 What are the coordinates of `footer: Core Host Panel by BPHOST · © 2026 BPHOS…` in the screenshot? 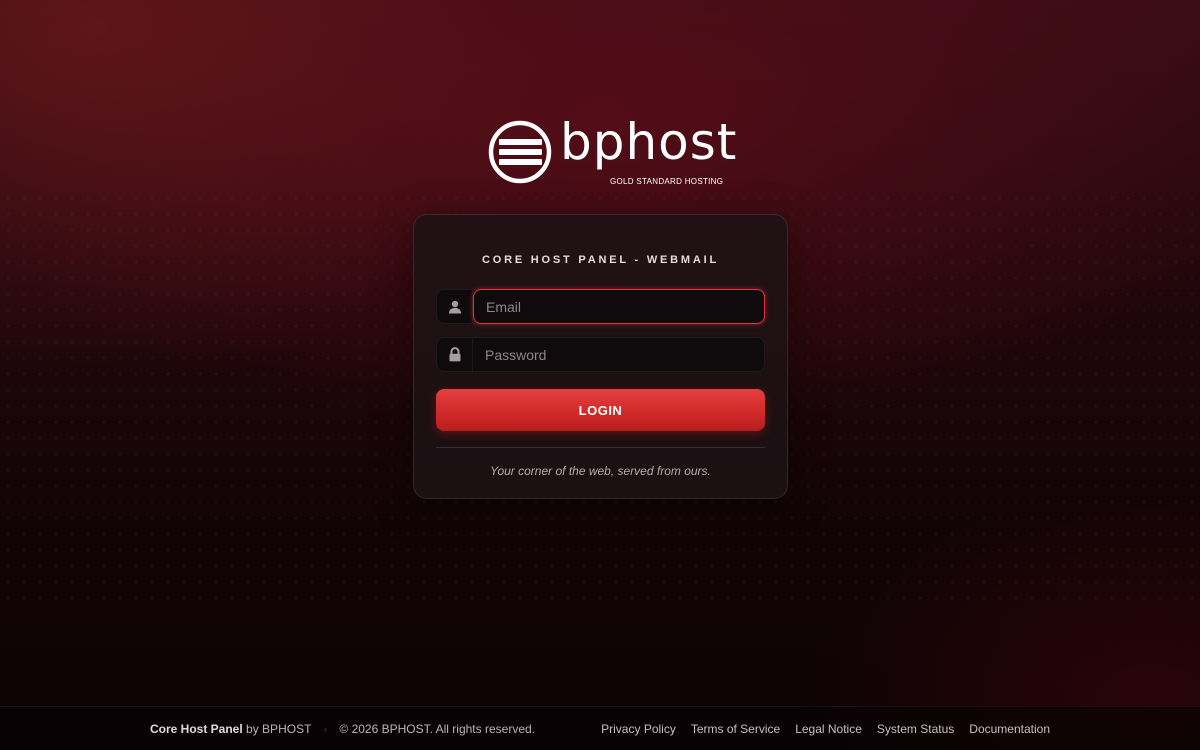 It's located at (600, 728).